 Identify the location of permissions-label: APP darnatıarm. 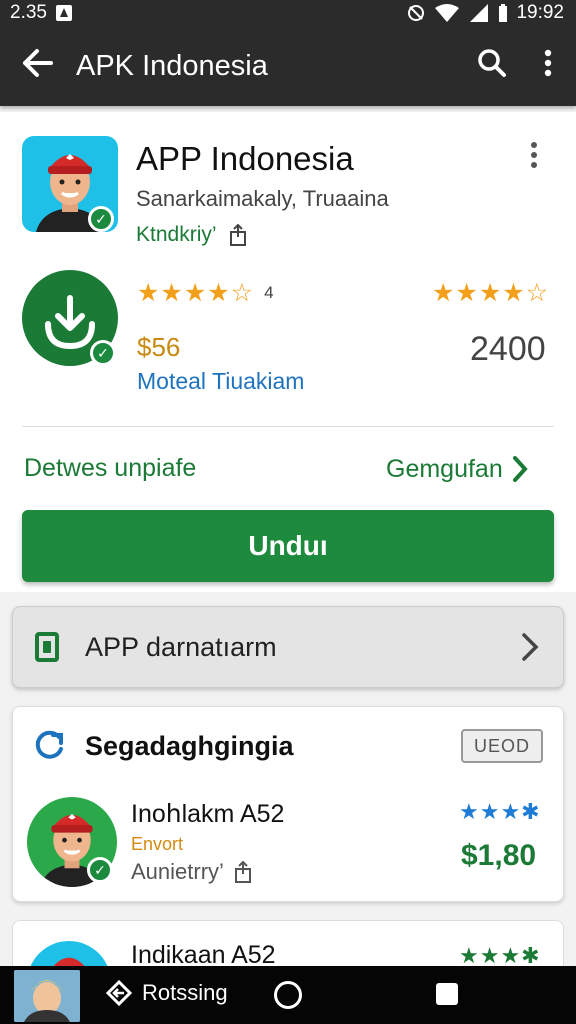
(181, 646).